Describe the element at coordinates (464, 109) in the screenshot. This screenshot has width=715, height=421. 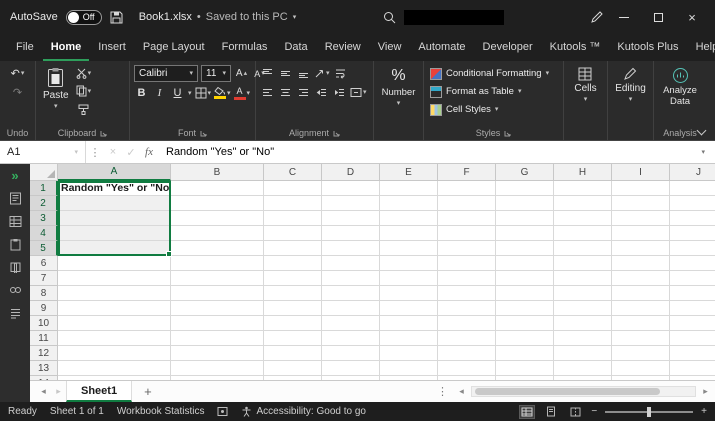
I see `cell-styles-button: Cell Styles ▾` at that location.